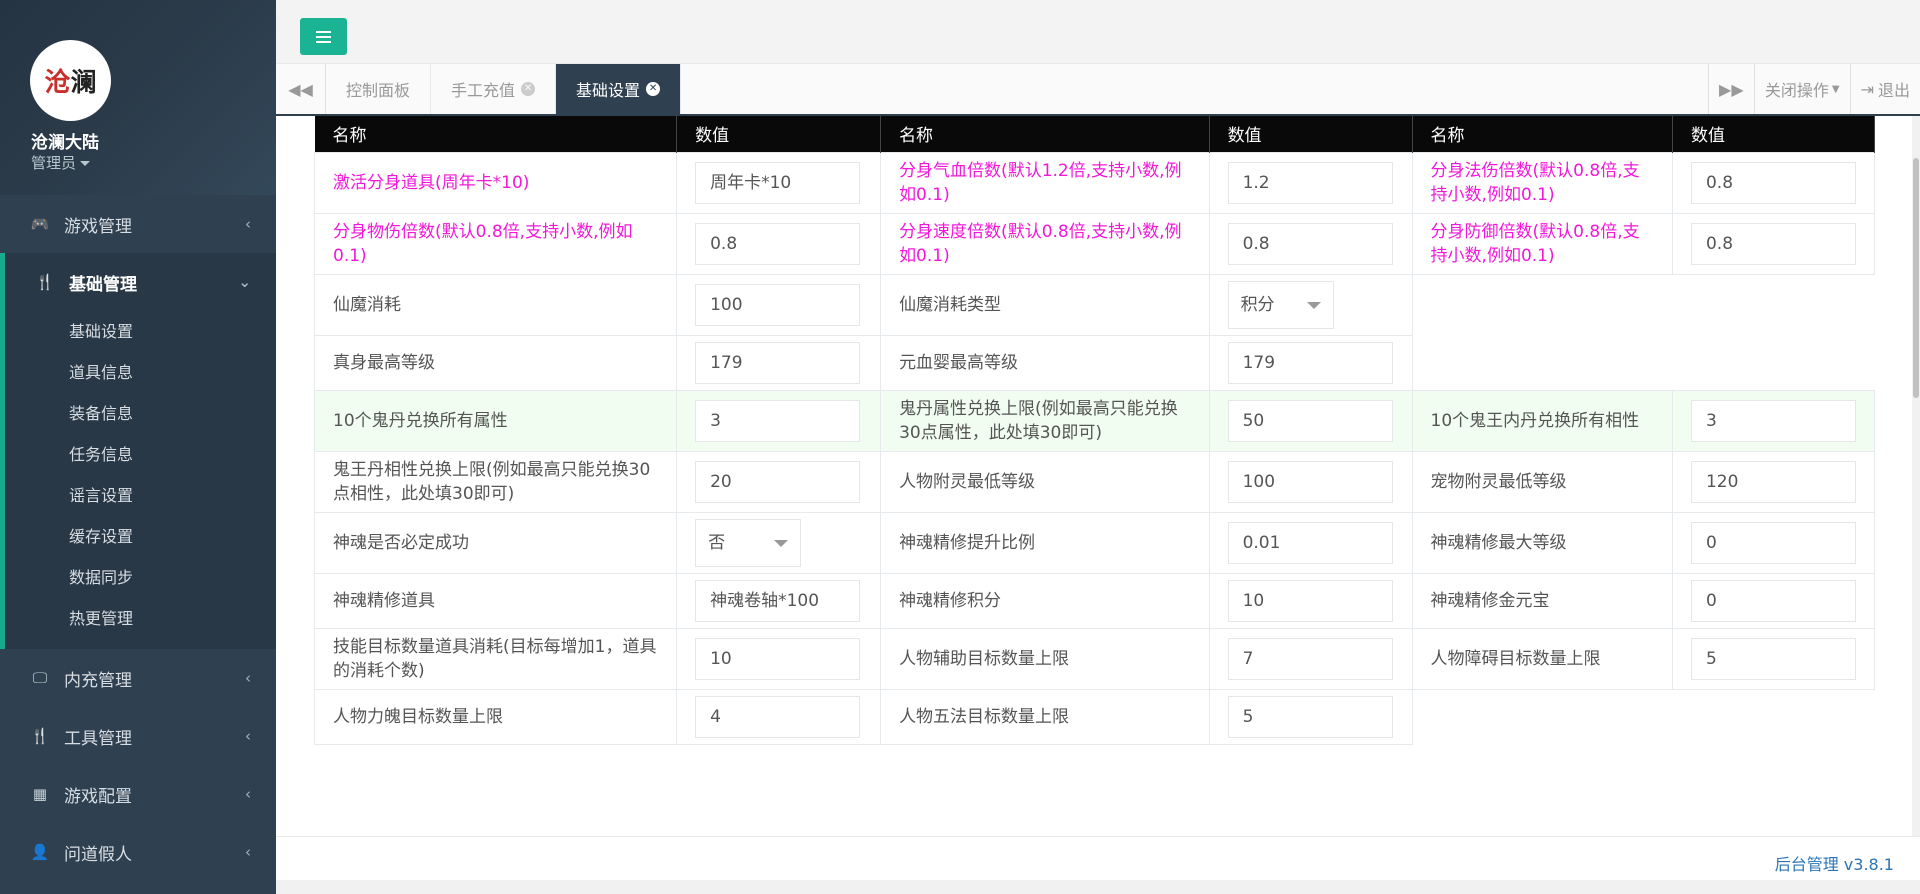  What do you see at coordinates (54, 163) in the screenshot?
I see `profile-role-label: 管理员` at bounding box center [54, 163].